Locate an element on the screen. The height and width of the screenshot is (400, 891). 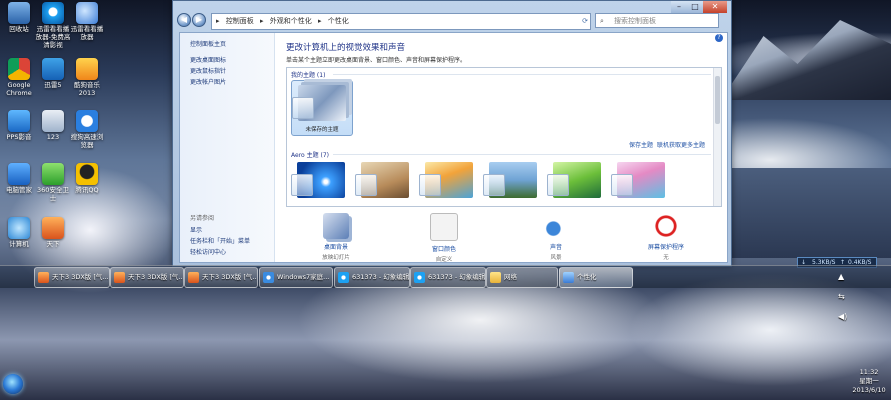
option-subtitle: 无 is located at coordinates (666, 258).